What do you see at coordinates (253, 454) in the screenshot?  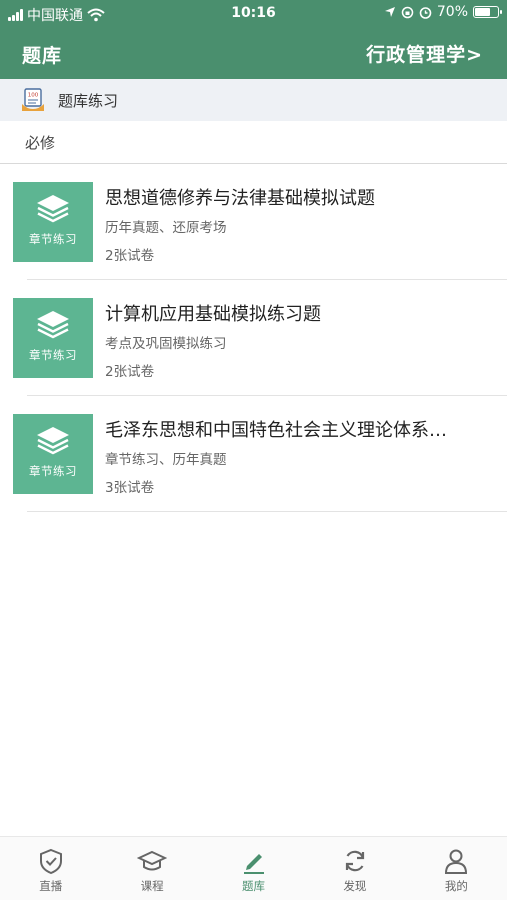 I see `list-item: 章节练习 毛泽东思想和中国特色社会主义理论体系… 章节练习、历年真题 3张试卷` at bounding box center [253, 454].